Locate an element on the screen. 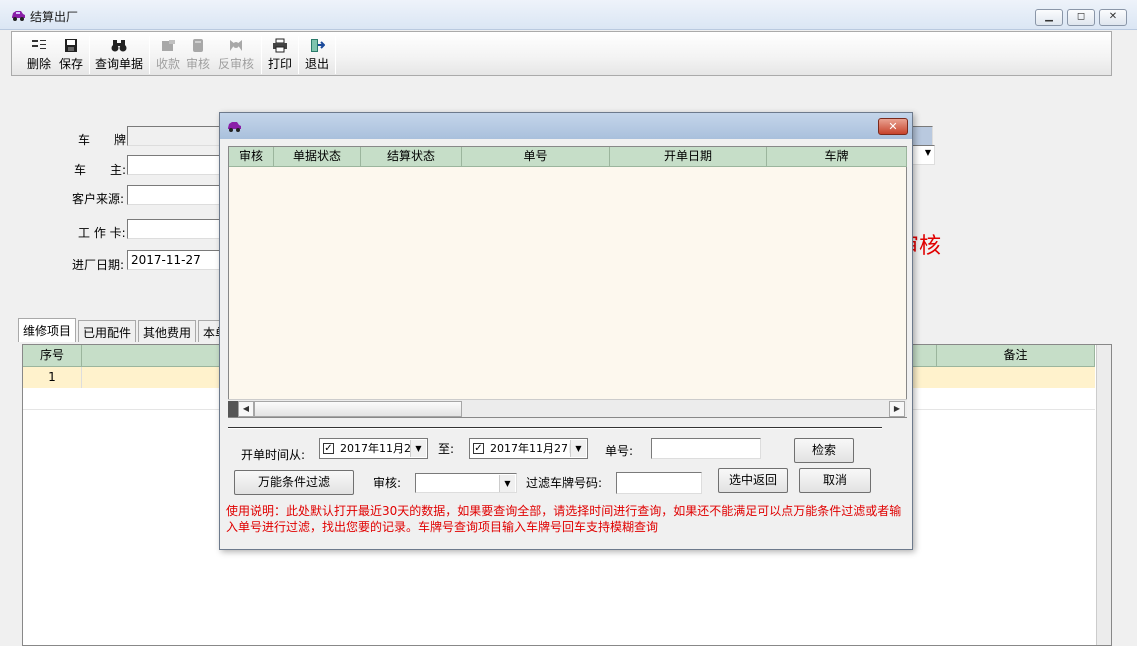 The image size is (1137, 646). save-icon is located at coordinates (71, 45).